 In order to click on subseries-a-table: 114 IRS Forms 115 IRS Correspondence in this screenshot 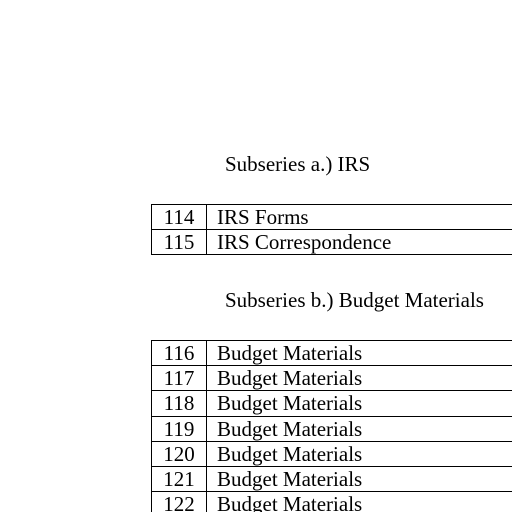, I will do `click(331, 229)`.